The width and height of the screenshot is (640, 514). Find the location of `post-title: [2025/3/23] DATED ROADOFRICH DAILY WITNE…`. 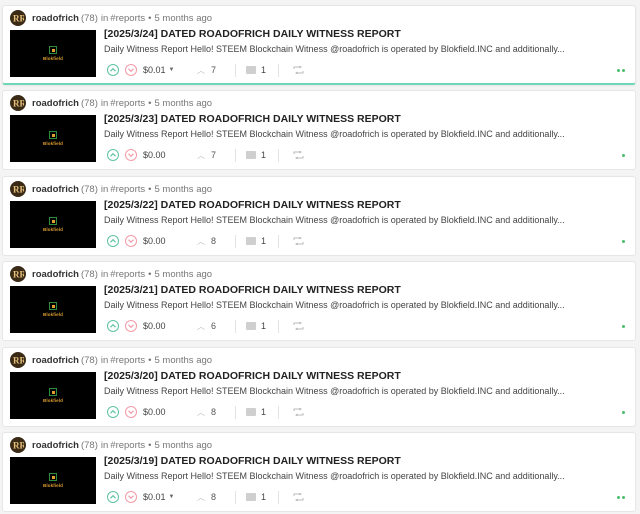

post-title: [2025/3/23] DATED ROADOFRICH DAILY WITNE… is located at coordinates (252, 119).